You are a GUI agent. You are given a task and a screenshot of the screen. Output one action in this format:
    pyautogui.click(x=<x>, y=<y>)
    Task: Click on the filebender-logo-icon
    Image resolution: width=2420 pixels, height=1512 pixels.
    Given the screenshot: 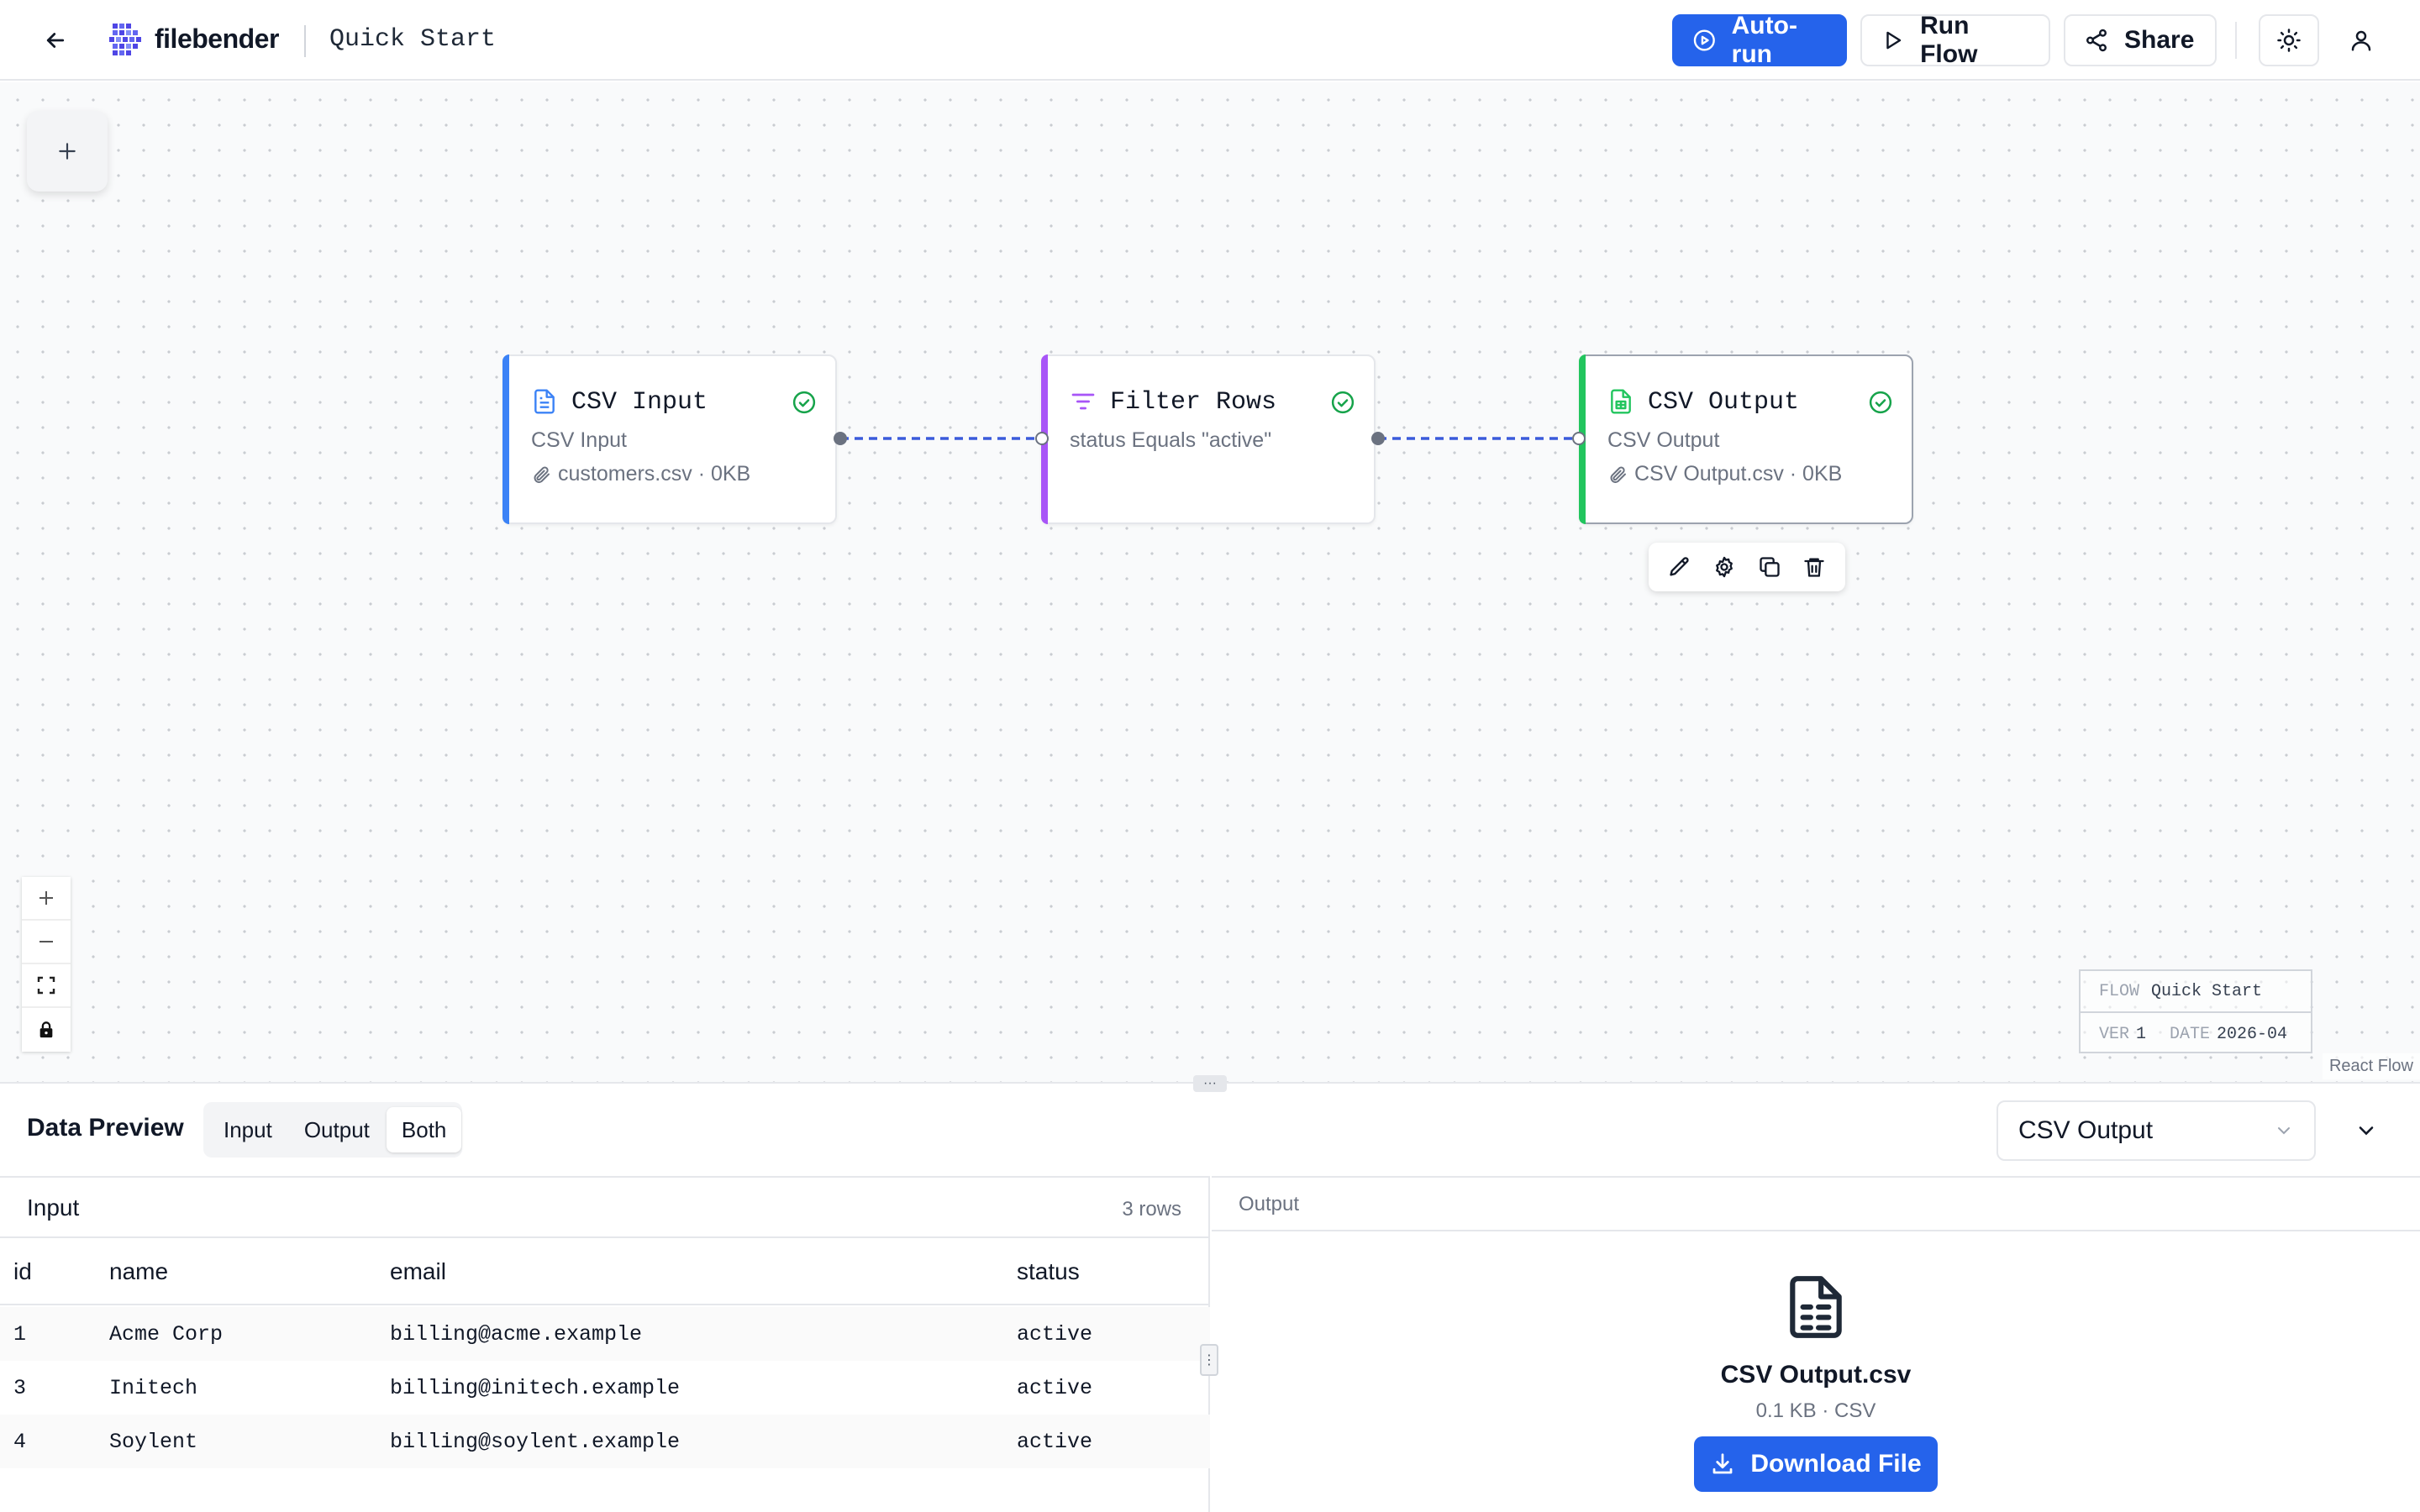 What is the action you would take?
    pyautogui.click(x=125, y=39)
    